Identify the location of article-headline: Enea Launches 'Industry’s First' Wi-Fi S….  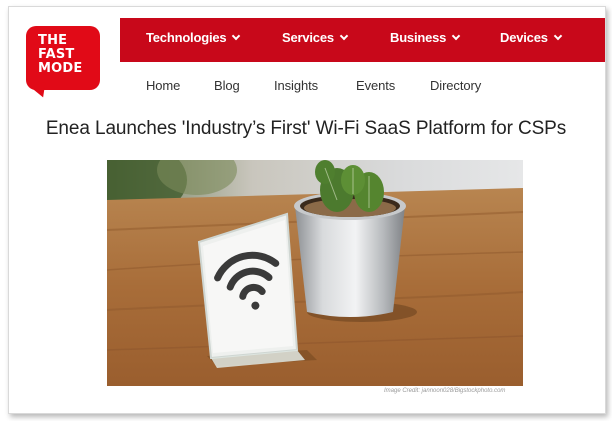
(306, 129).